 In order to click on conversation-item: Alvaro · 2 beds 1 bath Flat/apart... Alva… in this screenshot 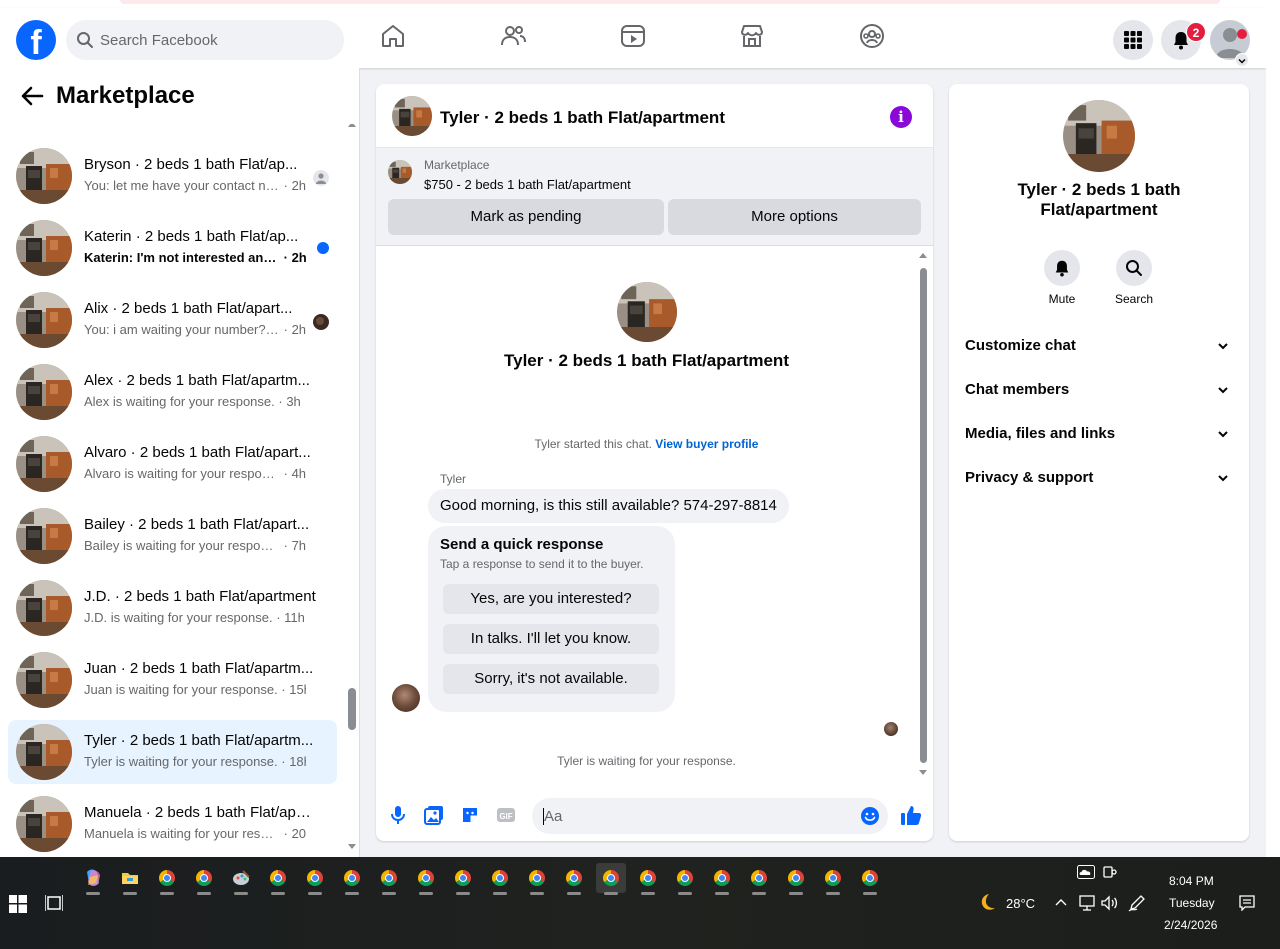, I will do `click(172, 464)`.